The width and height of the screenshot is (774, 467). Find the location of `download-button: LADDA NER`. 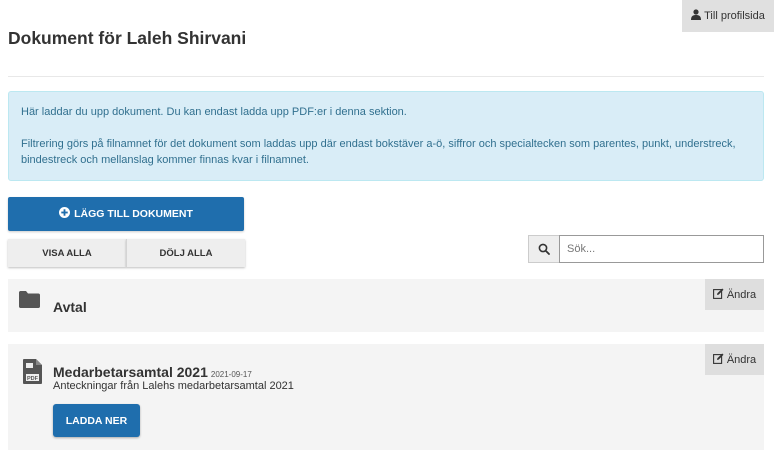

download-button: LADDA NER is located at coordinates (96, 420).